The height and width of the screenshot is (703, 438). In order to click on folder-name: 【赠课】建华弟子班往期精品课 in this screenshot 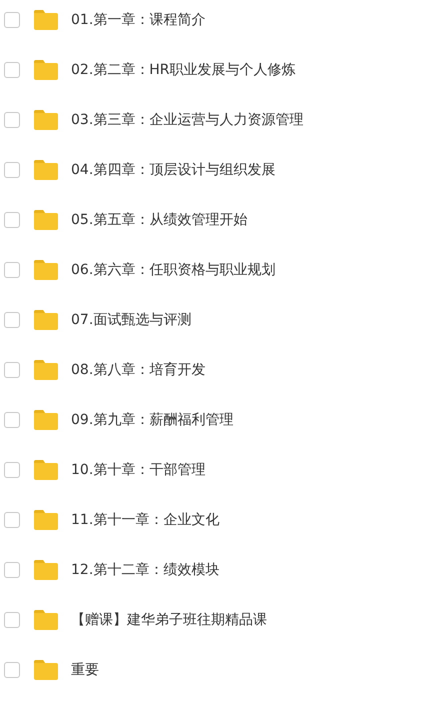, I will do `click(169, 620)`.